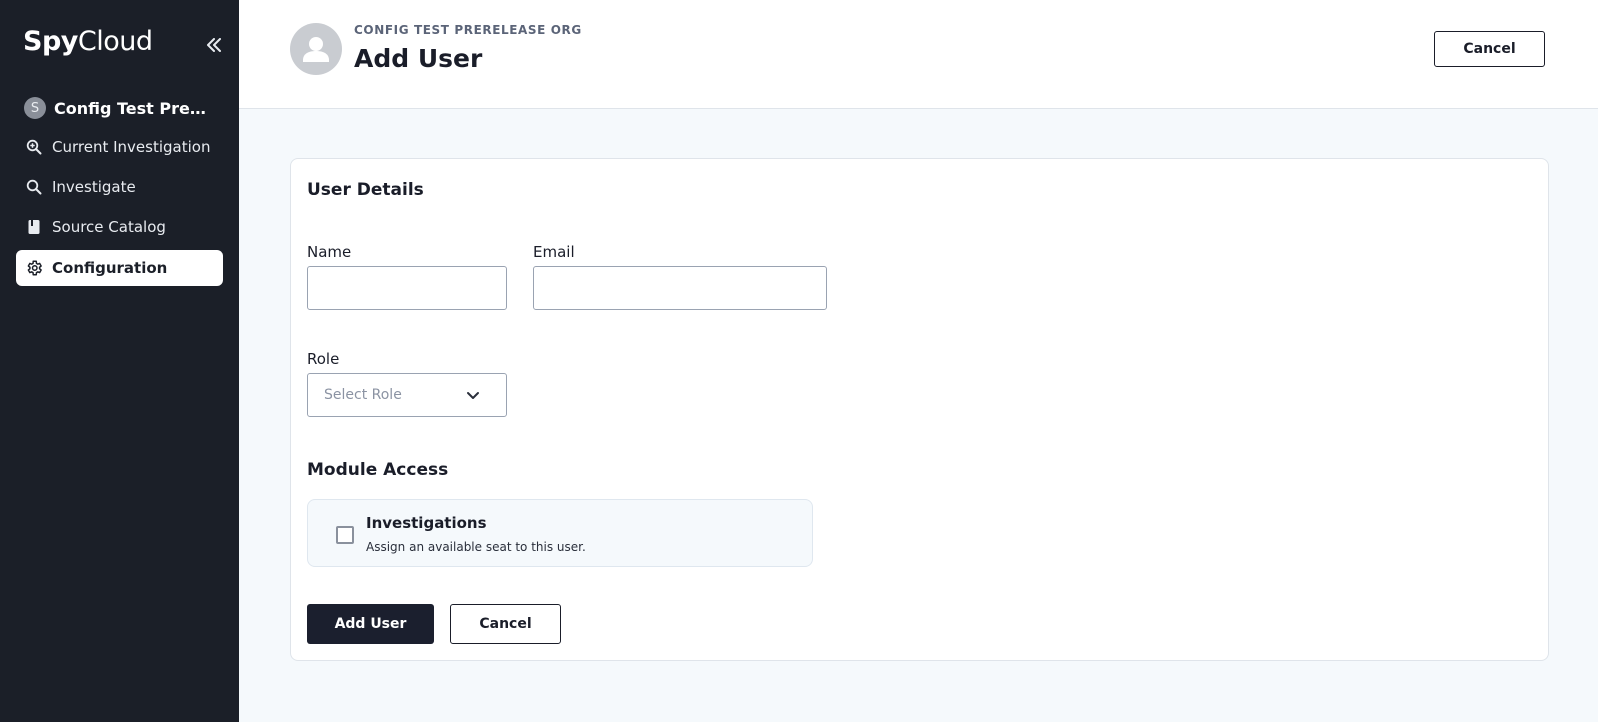 The height and width of the screenshot is (722, 1598). Describe the element at coordinates (35, 108) in the screenshot. I see `org-avatar: S` at that location.